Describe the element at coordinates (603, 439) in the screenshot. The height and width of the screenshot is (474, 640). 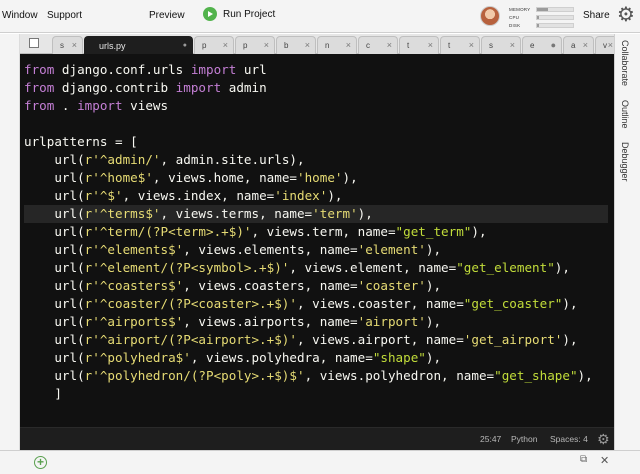
I see `editor-settings-gear-icon: ⚙` at that location.